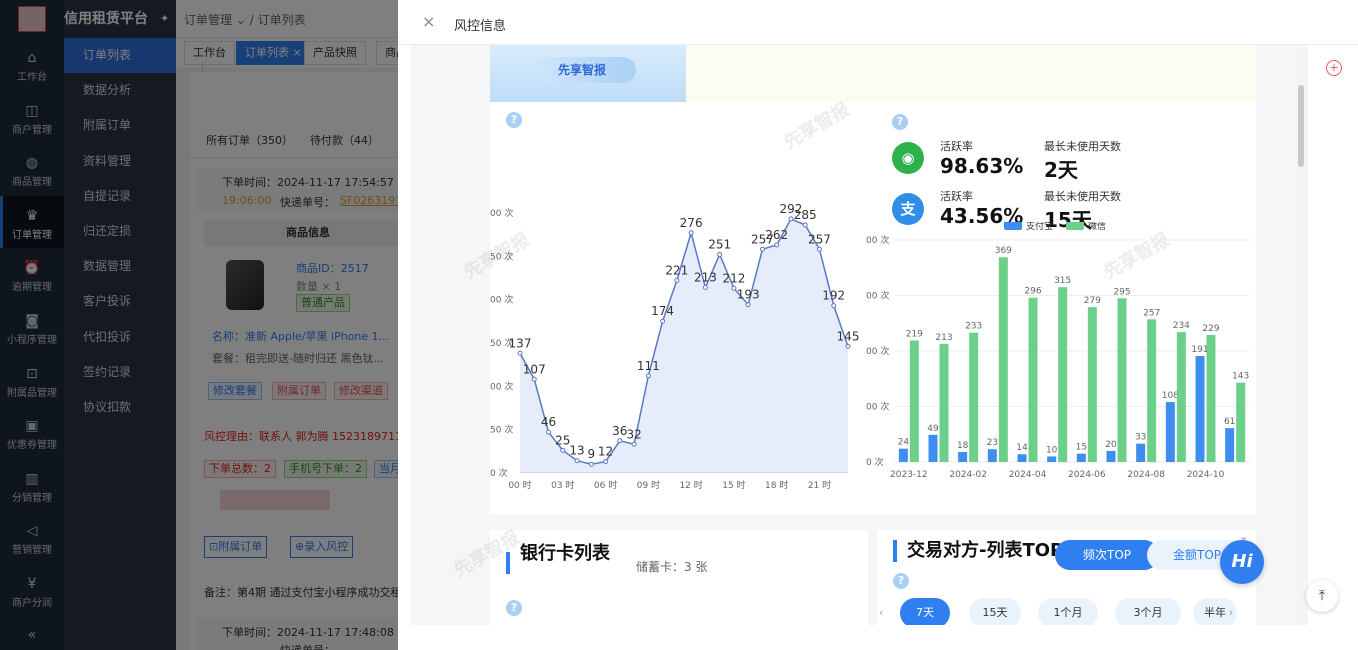 Image resolution: width=1358 pixels, height=650 pixels. I want to click on bar-label: 49, so click(933, 429).